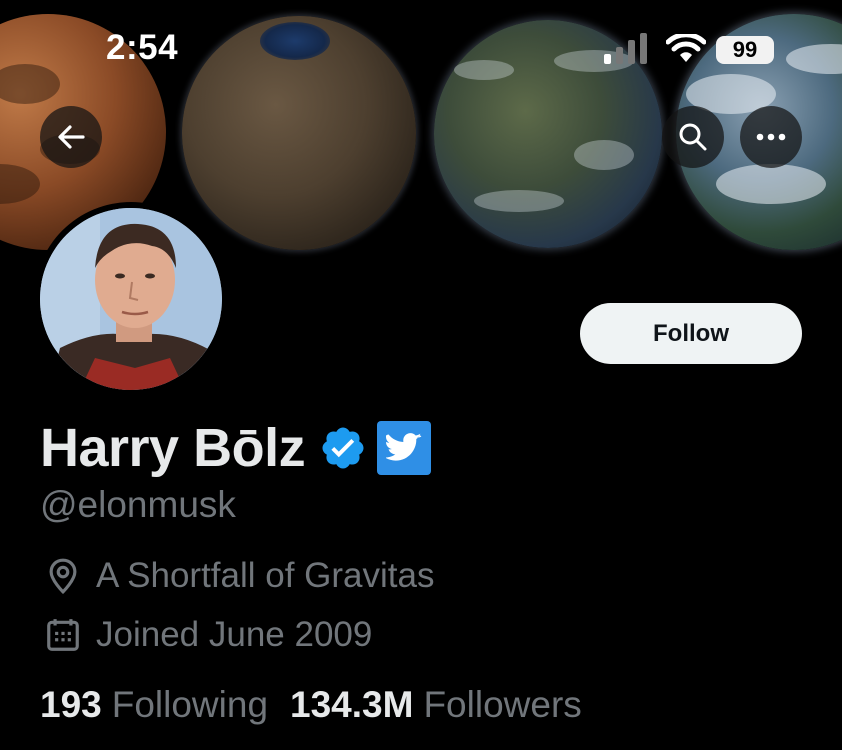 The image size is (842, 750). I want to click on status-time: 2:54, so click(142, 47).